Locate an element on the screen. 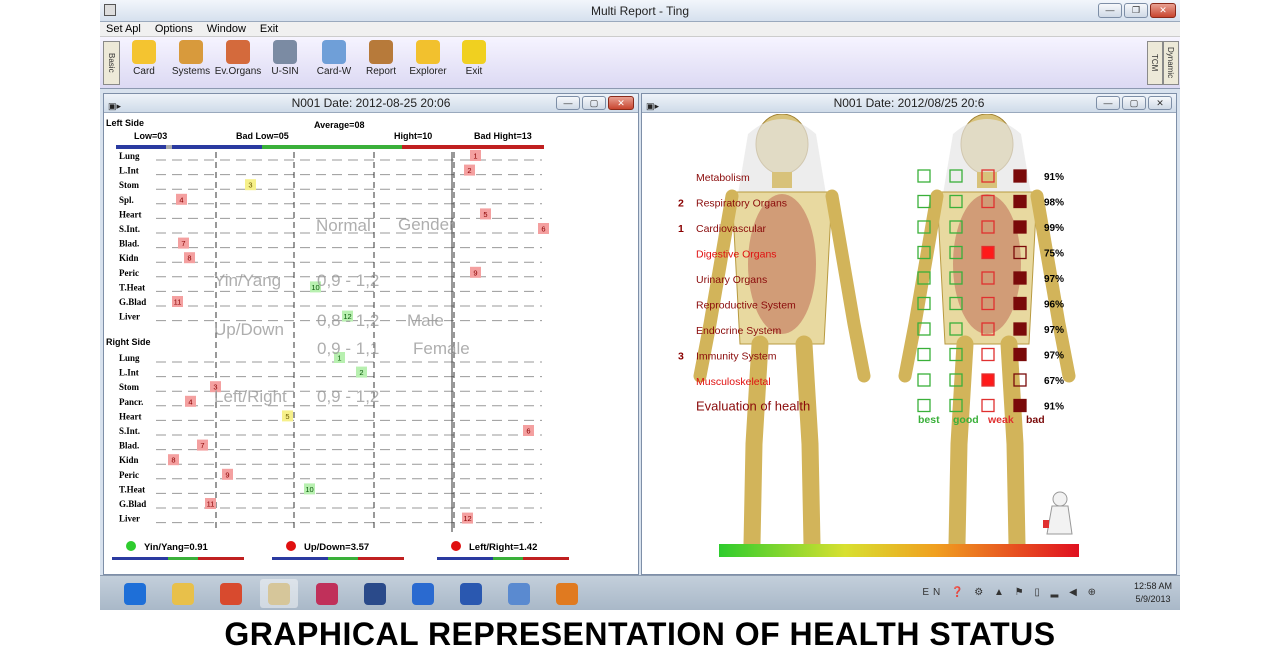  ev-organs-button: Ev.Organs is located at coordinates (238, 58).